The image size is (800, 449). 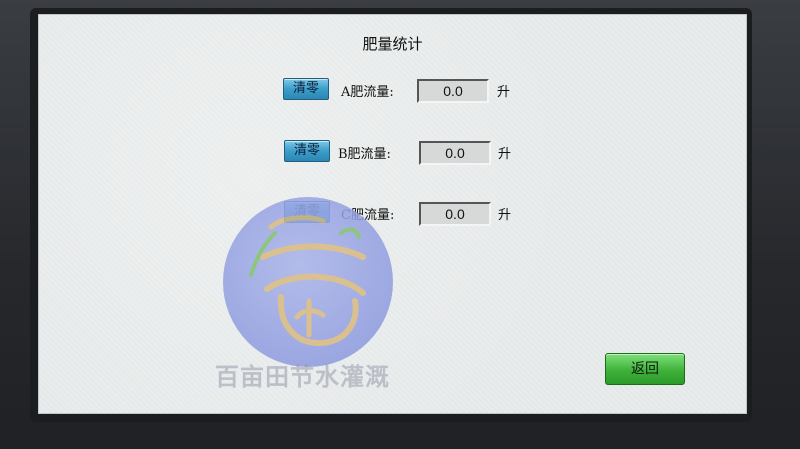 I want to click on value-b-flow: 0.0, so click(x=455, y=153).